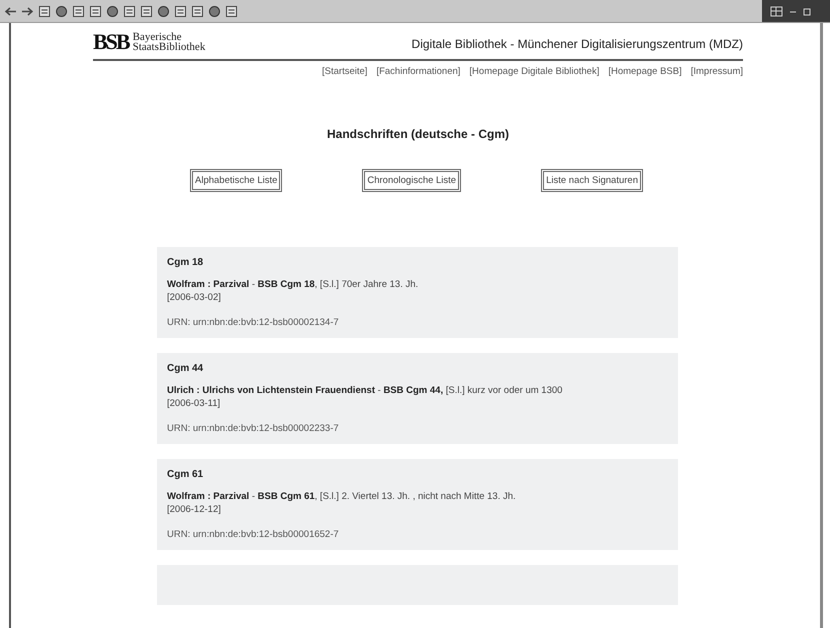 This screenshot has height=628, width=830. Describe the element at coordinates (185, 262) in the screenshot. I see `record-shelfmark: Cgm 18` at that location.